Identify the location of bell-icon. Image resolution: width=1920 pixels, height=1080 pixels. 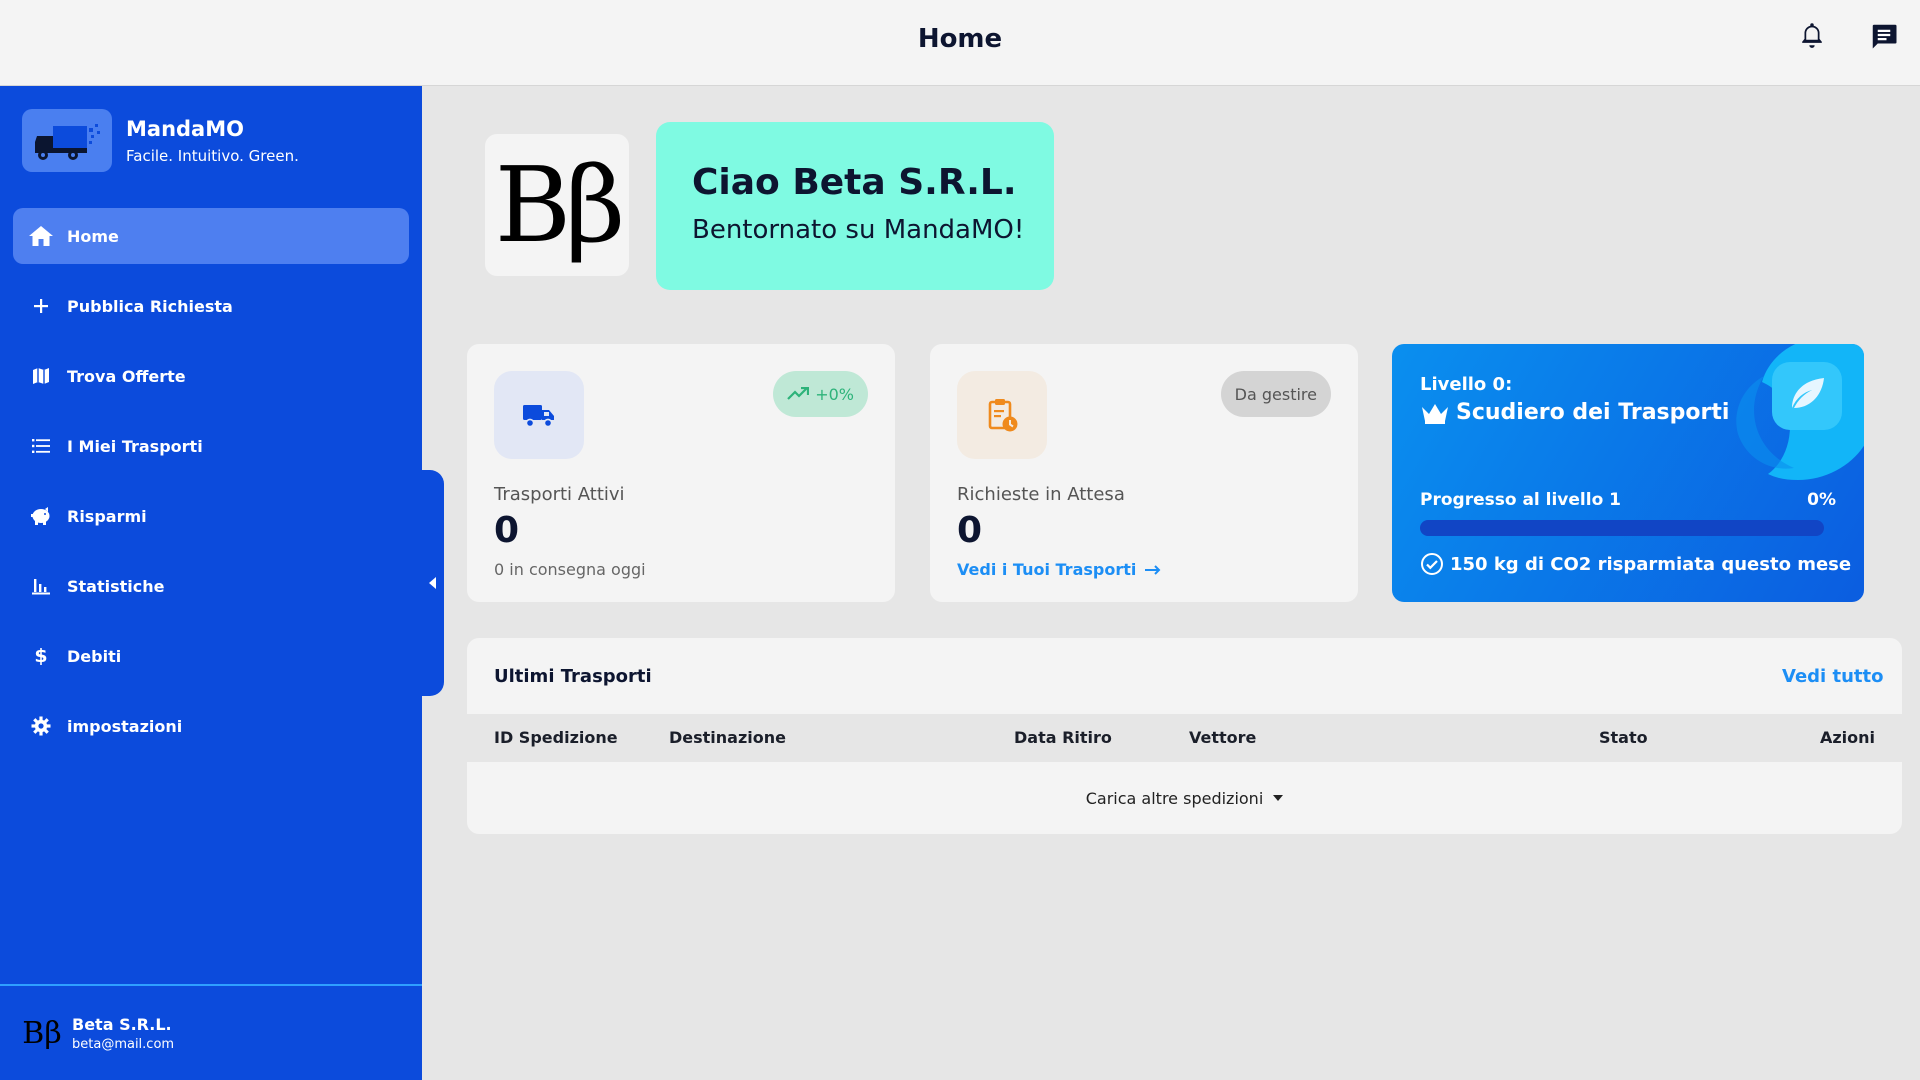
(1812, 35).